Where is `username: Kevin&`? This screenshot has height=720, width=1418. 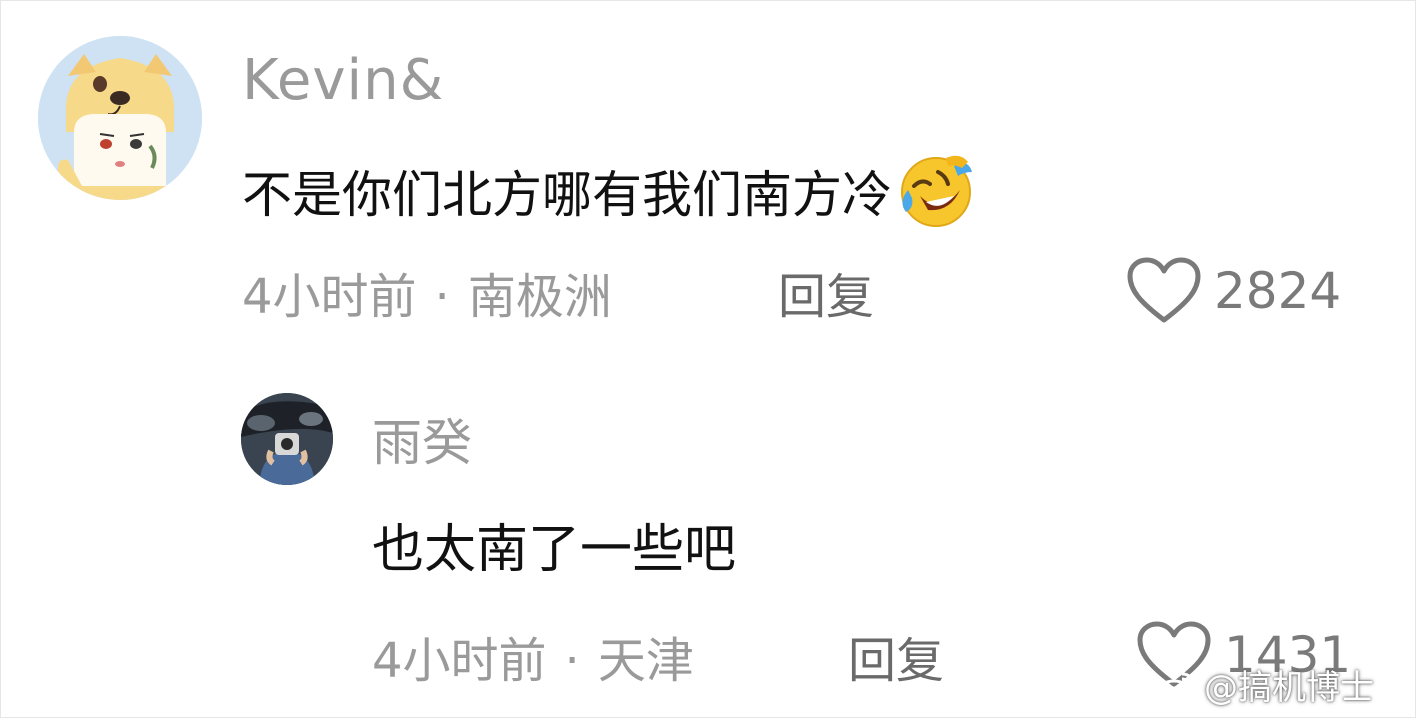
username: Kevin& is located at coordinates (343, 81).